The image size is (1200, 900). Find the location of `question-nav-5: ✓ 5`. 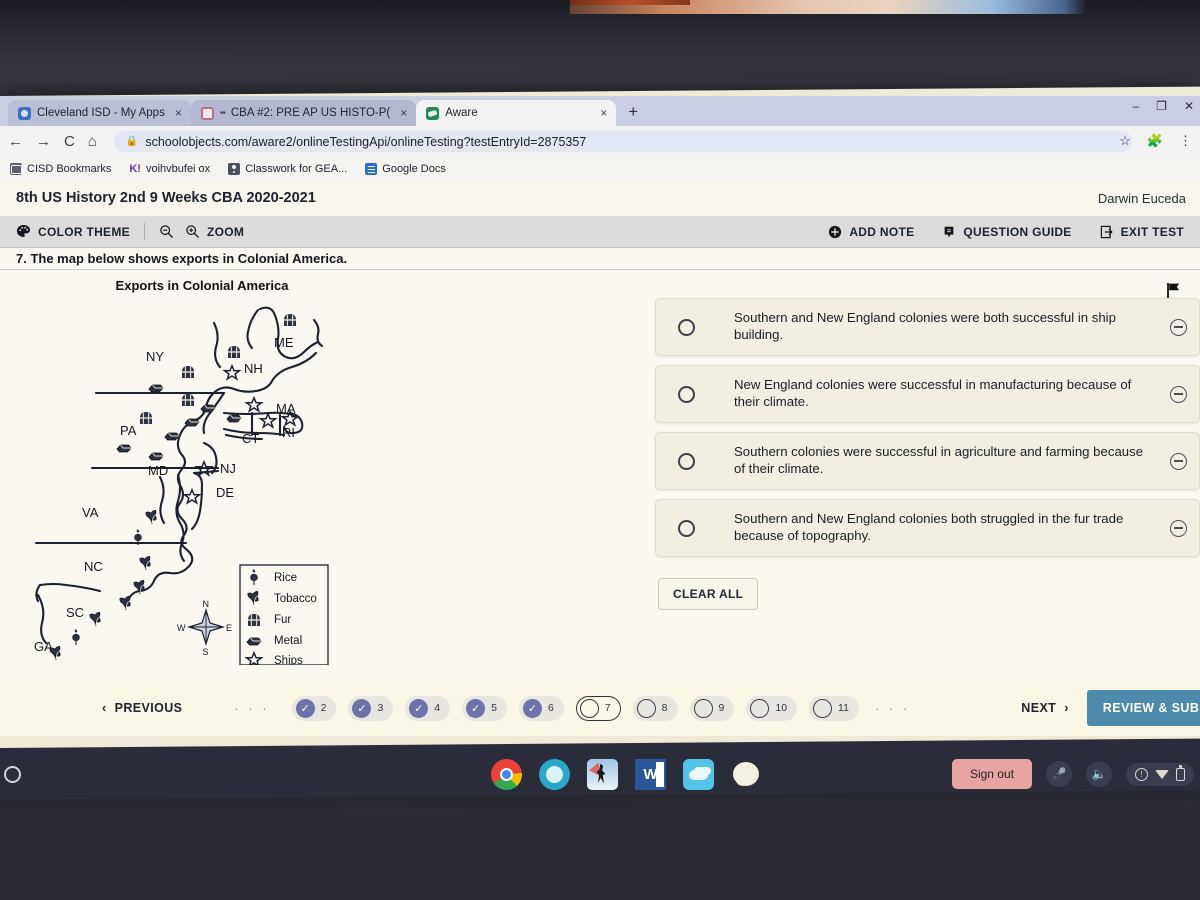

question-nav-5: ✓ 5 is located at coordinates (484, 708).